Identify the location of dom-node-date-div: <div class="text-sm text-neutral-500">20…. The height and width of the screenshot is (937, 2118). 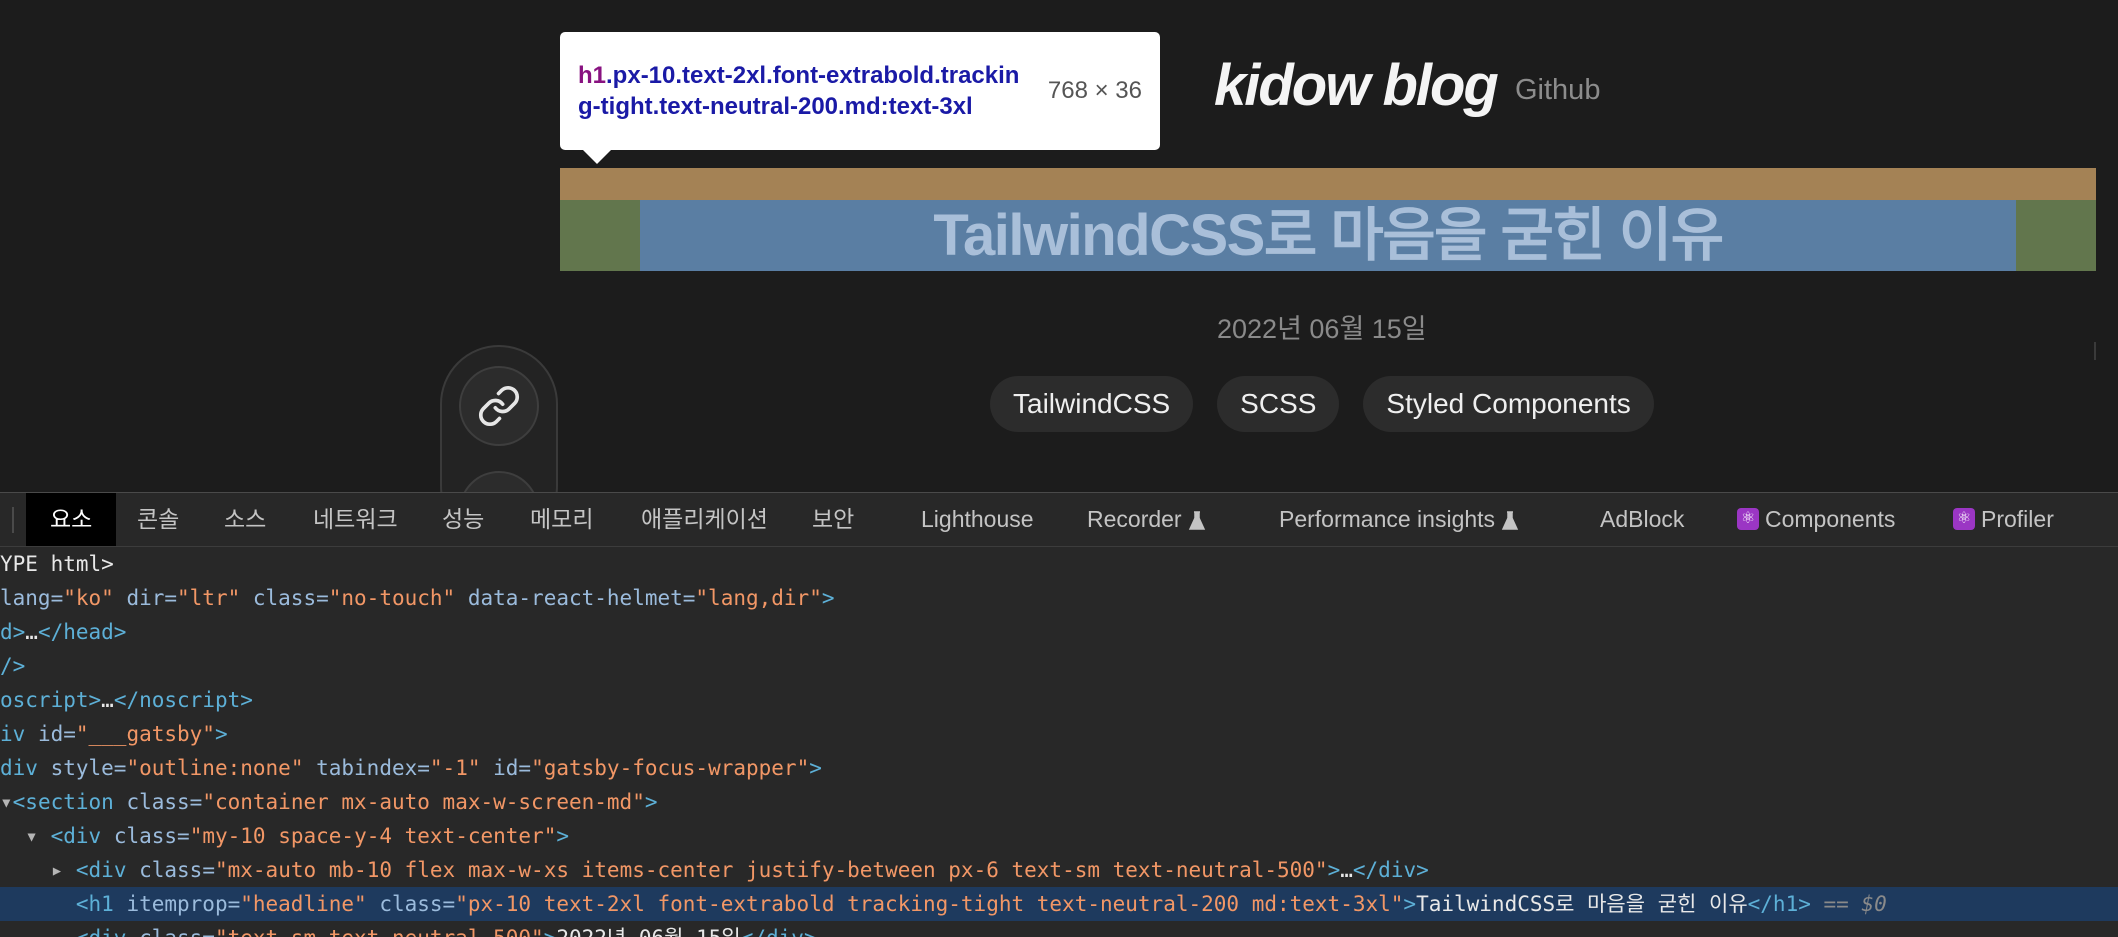
(1059, 929).